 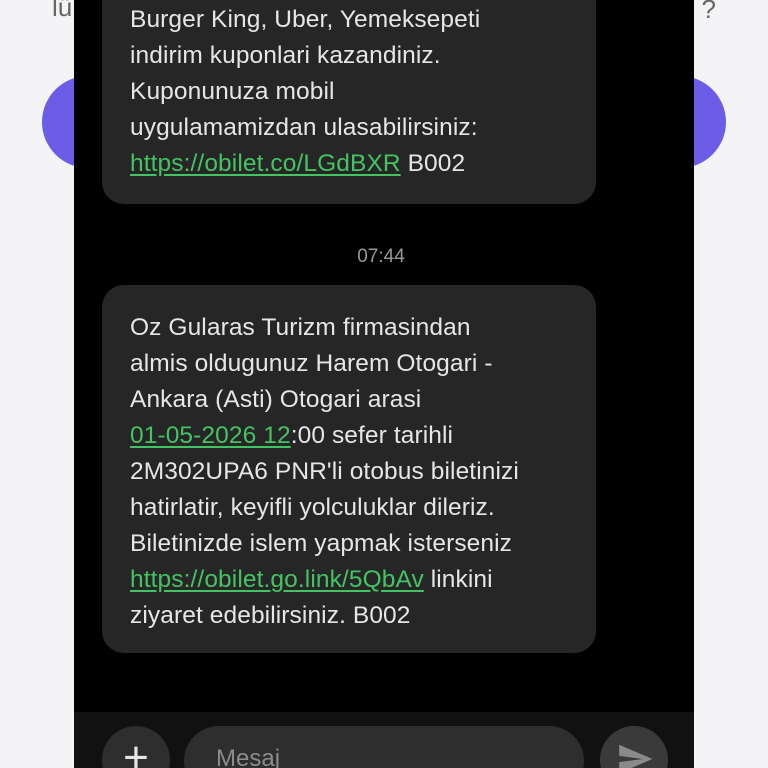 What do you see at coordinates (292, 435) in the screenshot?
I see `message-line: 01-05-2026 12:00 sefer tarihli` at bounding box center [292, 435].